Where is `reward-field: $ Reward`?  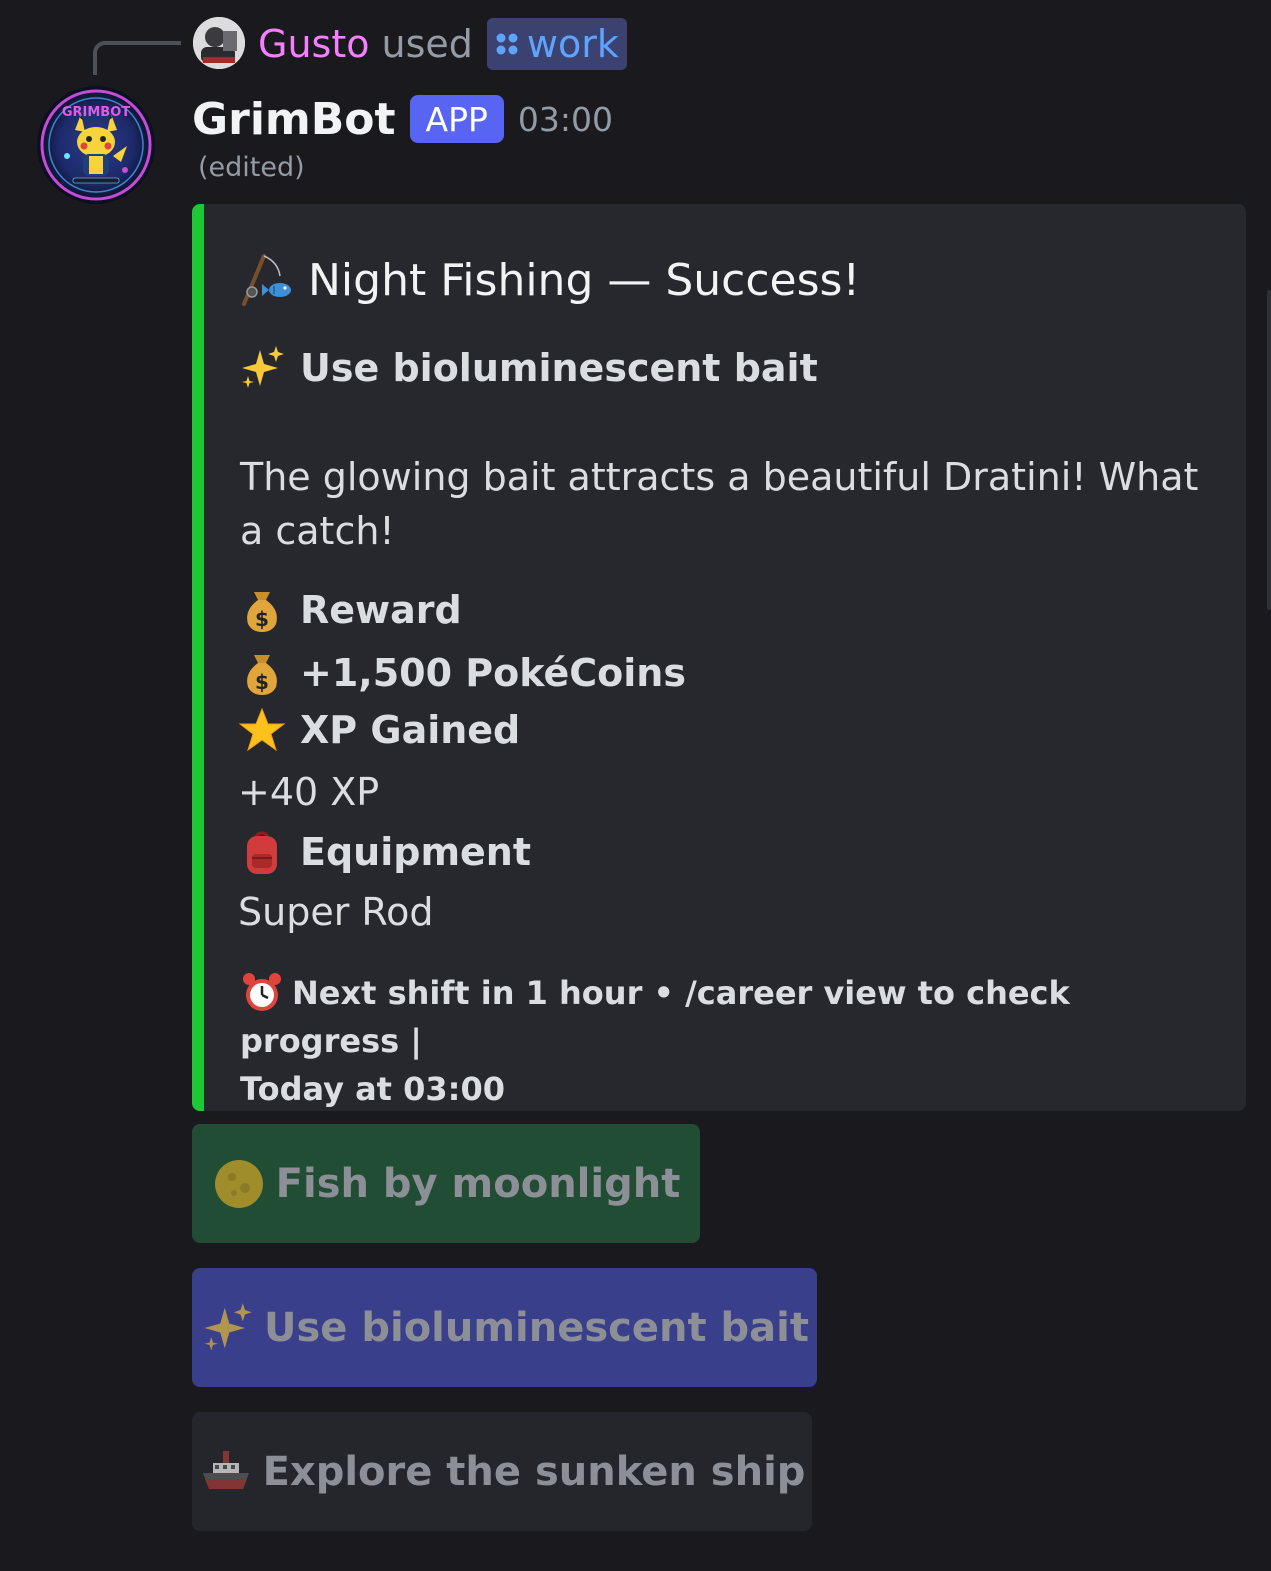 reward-field: $ Reward is located at coordinates (350, 610).